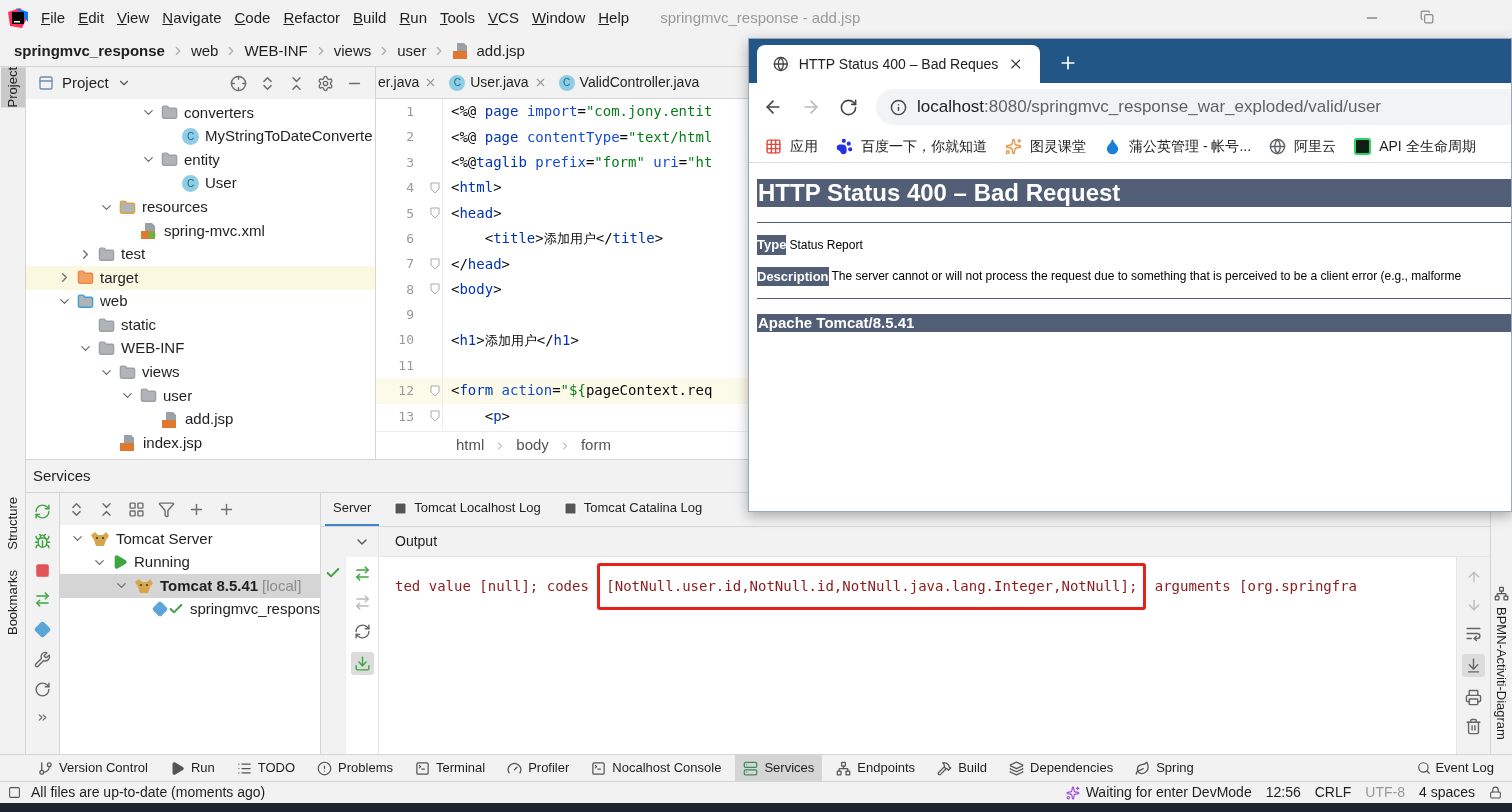 The image size is (1512, 812). Describe the element at coordinates (639, 82) in the screenshot. I see `editor-tab: ValidController.java` at that location.